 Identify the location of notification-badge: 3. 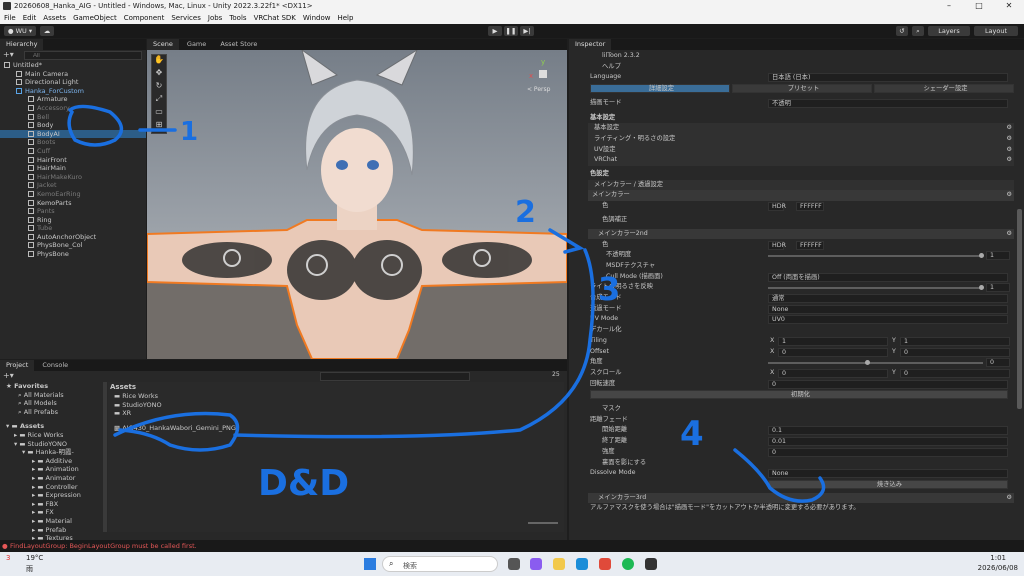
(8, 558).